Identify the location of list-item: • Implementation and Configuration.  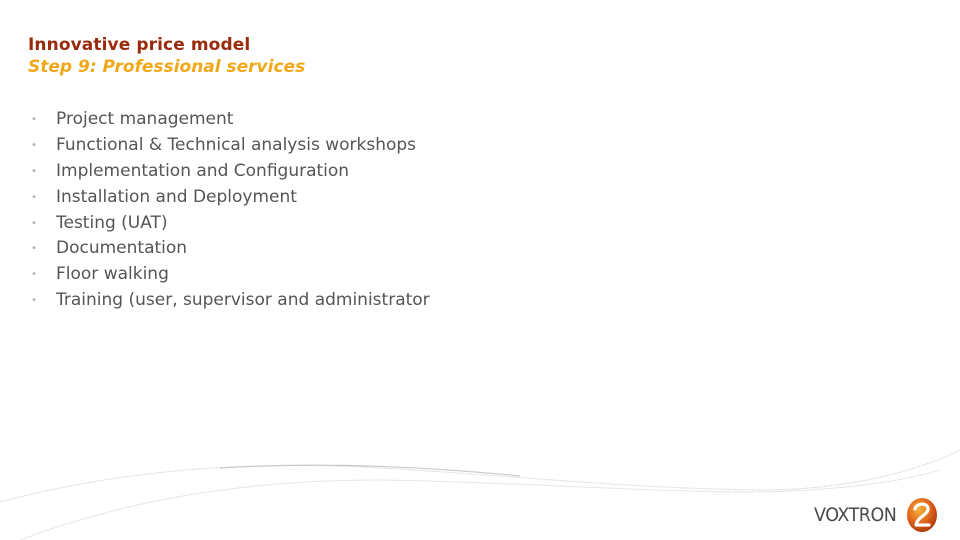
(229, 172).